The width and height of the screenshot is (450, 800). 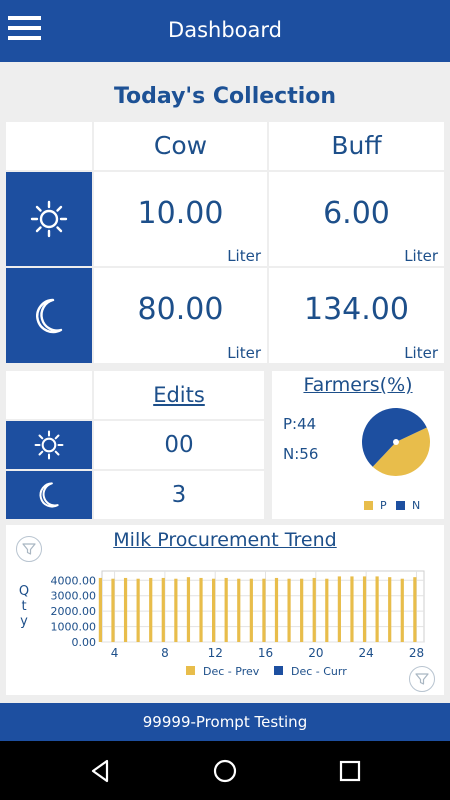 I want to click on x-tick-label: 28, so click(x=416, y=653).